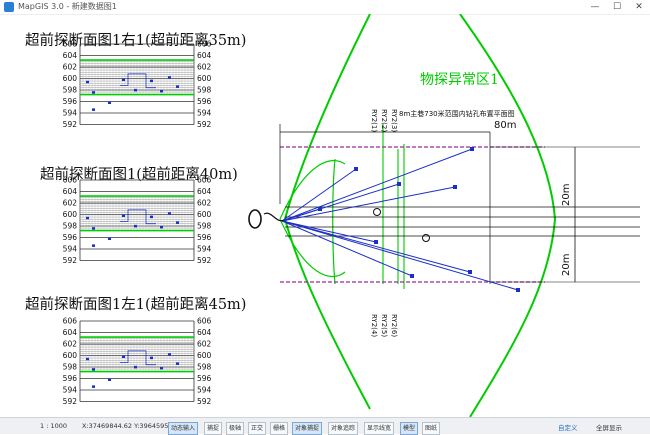  I want to click on hole-label-top: RY2(2), so click(384, 120).